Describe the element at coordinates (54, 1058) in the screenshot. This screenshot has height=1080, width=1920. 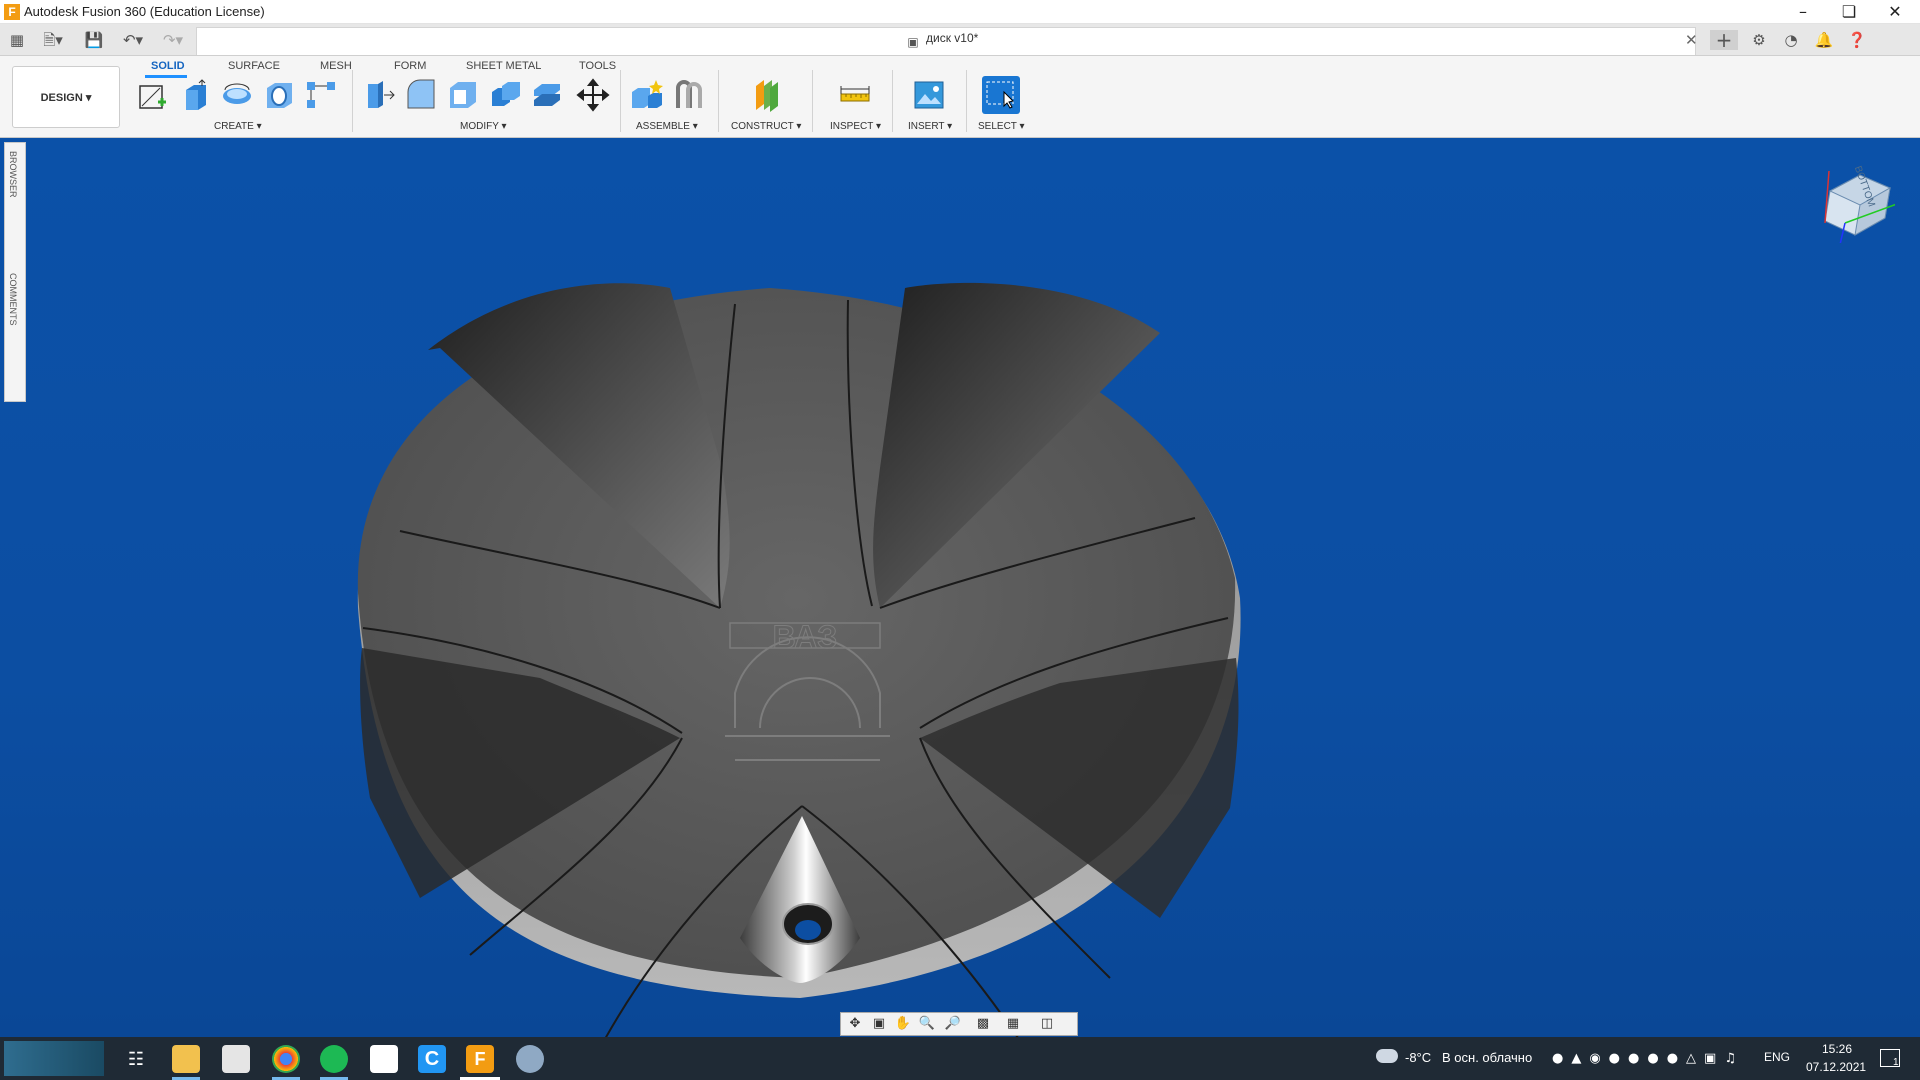
I see `start-button` at that location.